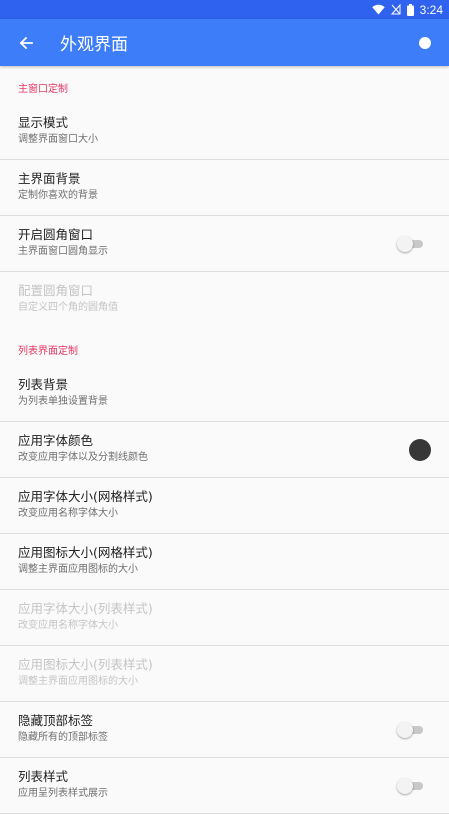  What do you see at coordinates (85, 664) in the screenshot?
I see `setting-title: 应用图标大小(列表样式)` at bounding box center [85, 664].